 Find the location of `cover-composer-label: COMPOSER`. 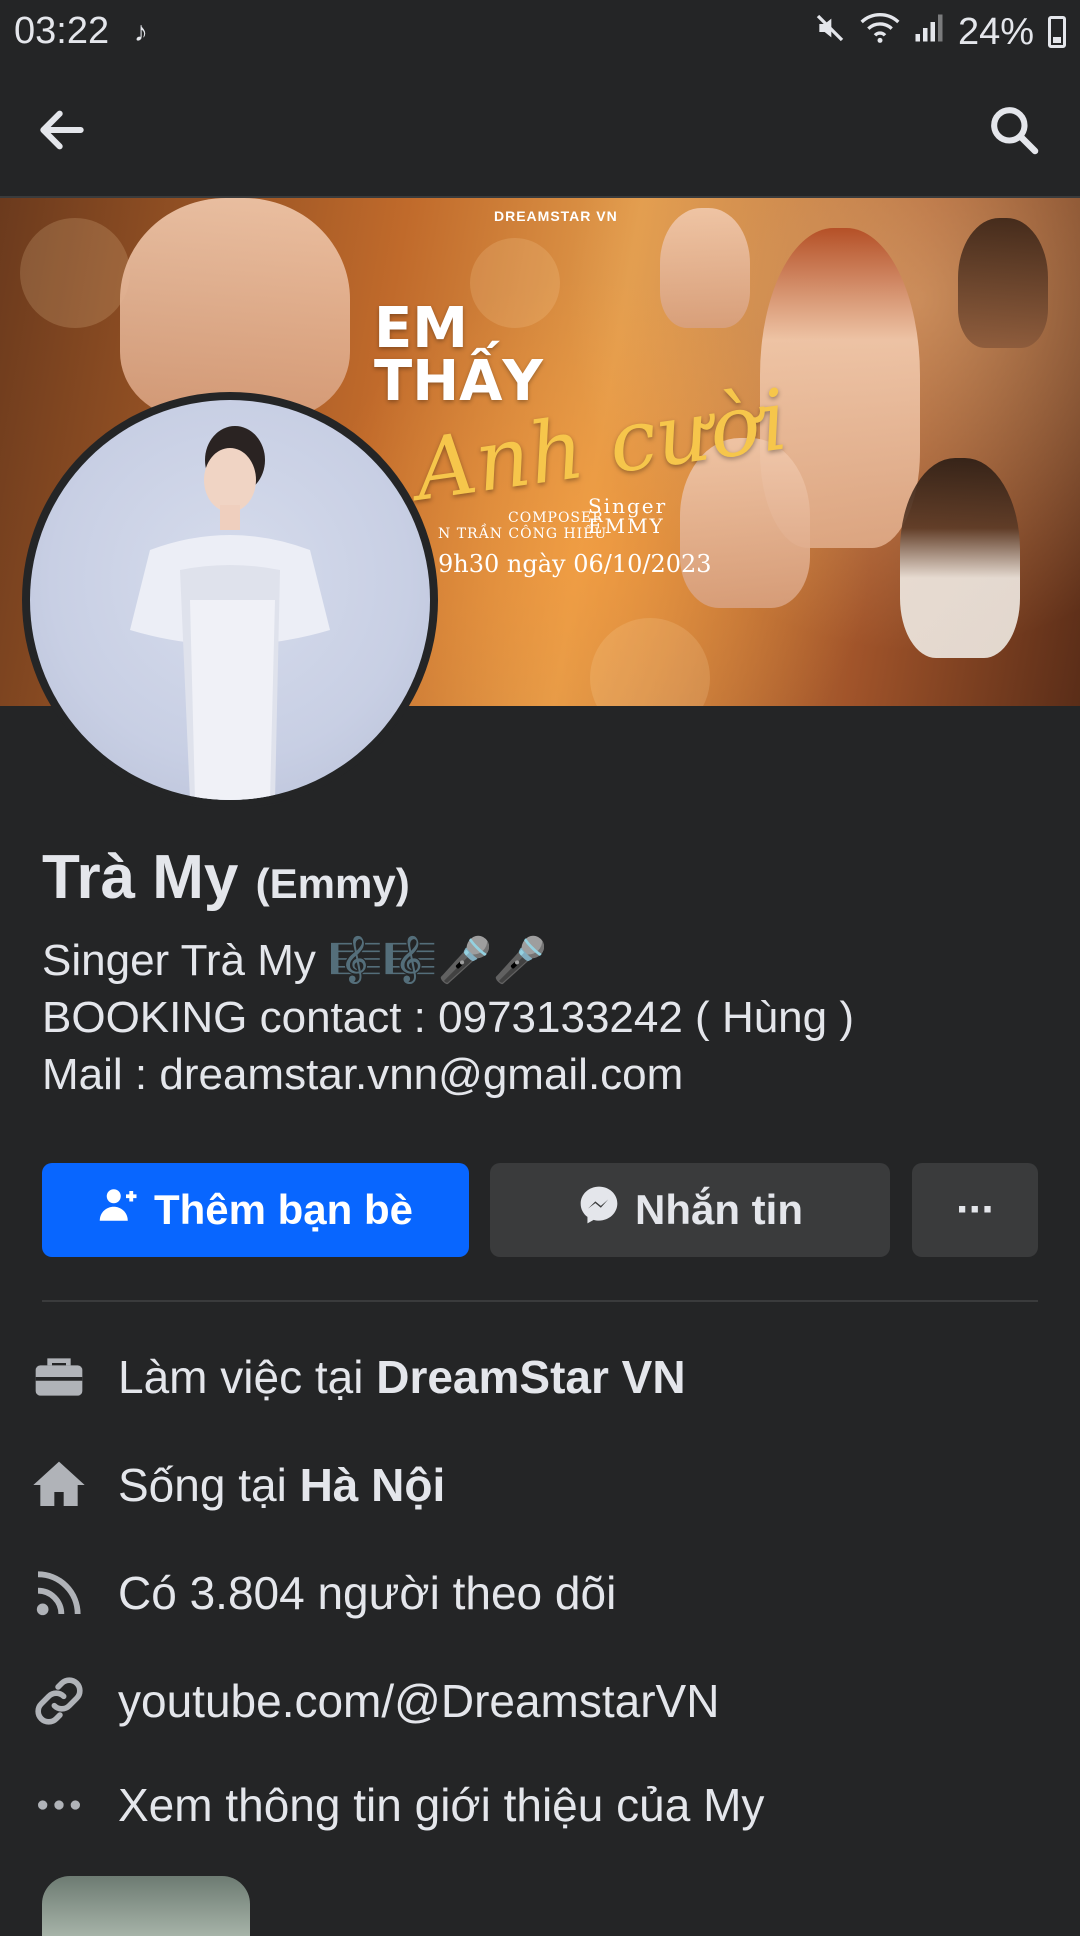

cover-composer-label: COMPOSER is located at coordinates (556, 518).